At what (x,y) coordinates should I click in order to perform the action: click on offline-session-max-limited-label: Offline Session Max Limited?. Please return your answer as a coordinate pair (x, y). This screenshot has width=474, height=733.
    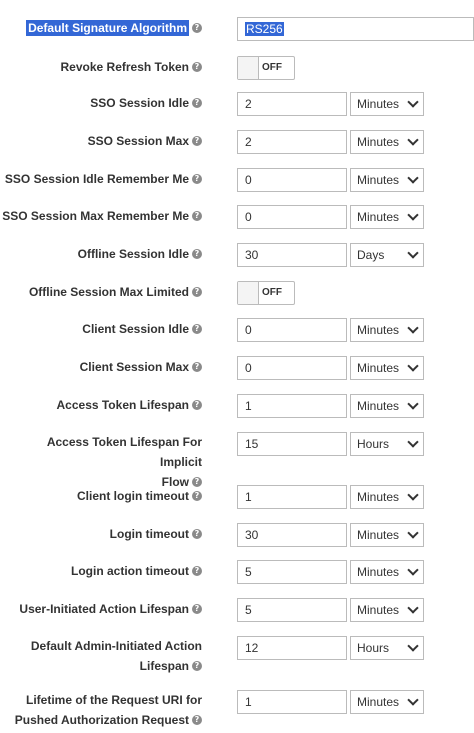
    Looking at the image, I should click on (115, 292).